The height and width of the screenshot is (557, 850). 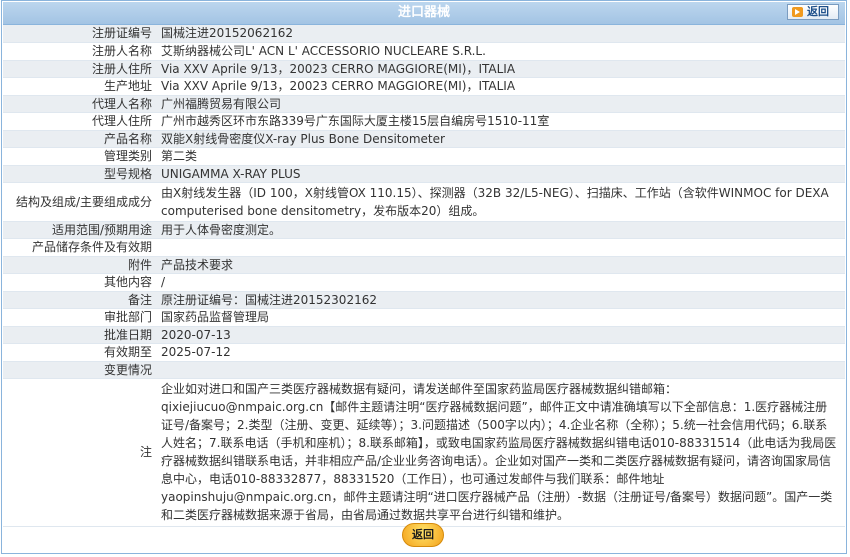 I want to click on row-value: 广州市越秀区环市东路339号广东国际大厦主楼15层自编房号1510-11室, so click(x=500, y=121).